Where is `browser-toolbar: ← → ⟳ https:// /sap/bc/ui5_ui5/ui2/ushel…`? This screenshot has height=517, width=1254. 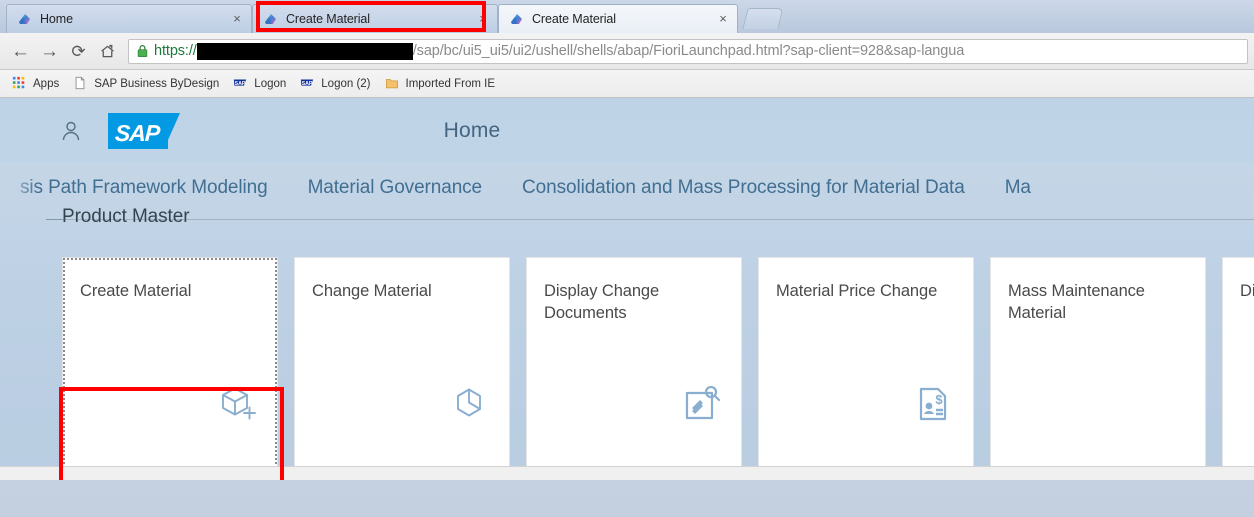
browser-toolbar: ← → ⟳ https:// /sap/bc/ui5_ui5/ui2/ushel… is located at coordinates (627, 51).